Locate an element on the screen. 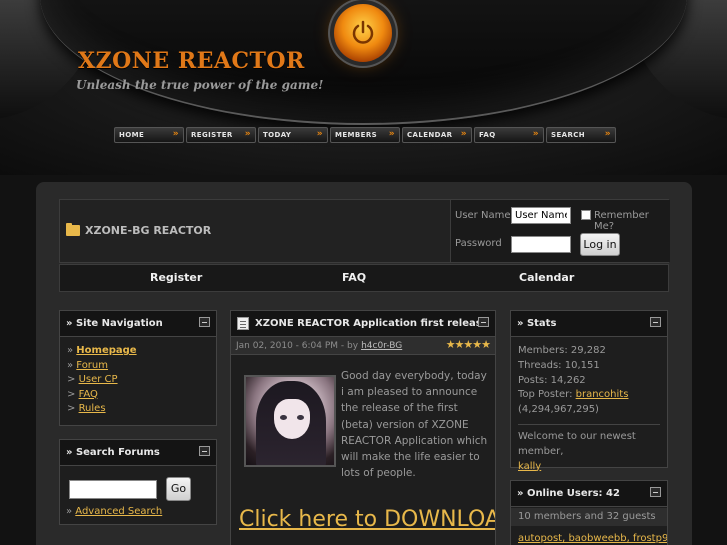 The width and height of the screenshot is (727, 545). image-eye-right is located at coordinates (300, 417).